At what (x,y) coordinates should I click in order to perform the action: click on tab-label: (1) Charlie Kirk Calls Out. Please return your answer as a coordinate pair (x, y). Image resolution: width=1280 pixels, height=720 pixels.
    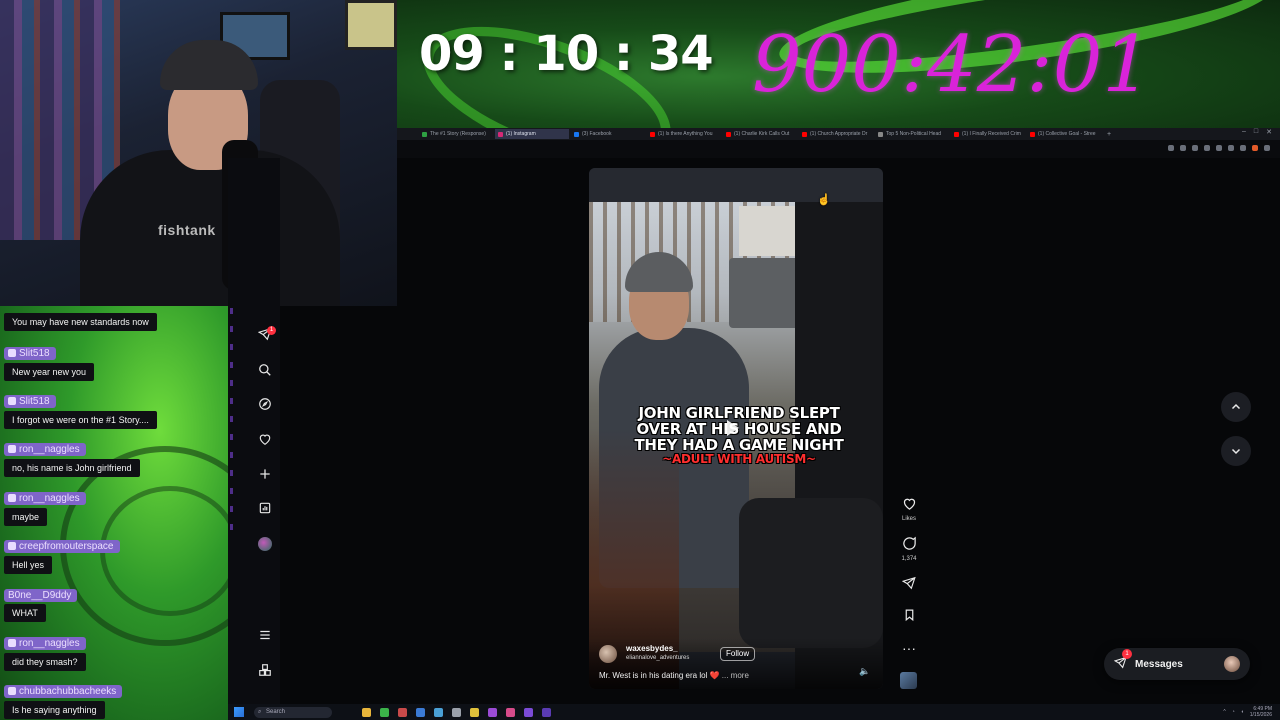
    Looking at the image, I should click on (762, 134).